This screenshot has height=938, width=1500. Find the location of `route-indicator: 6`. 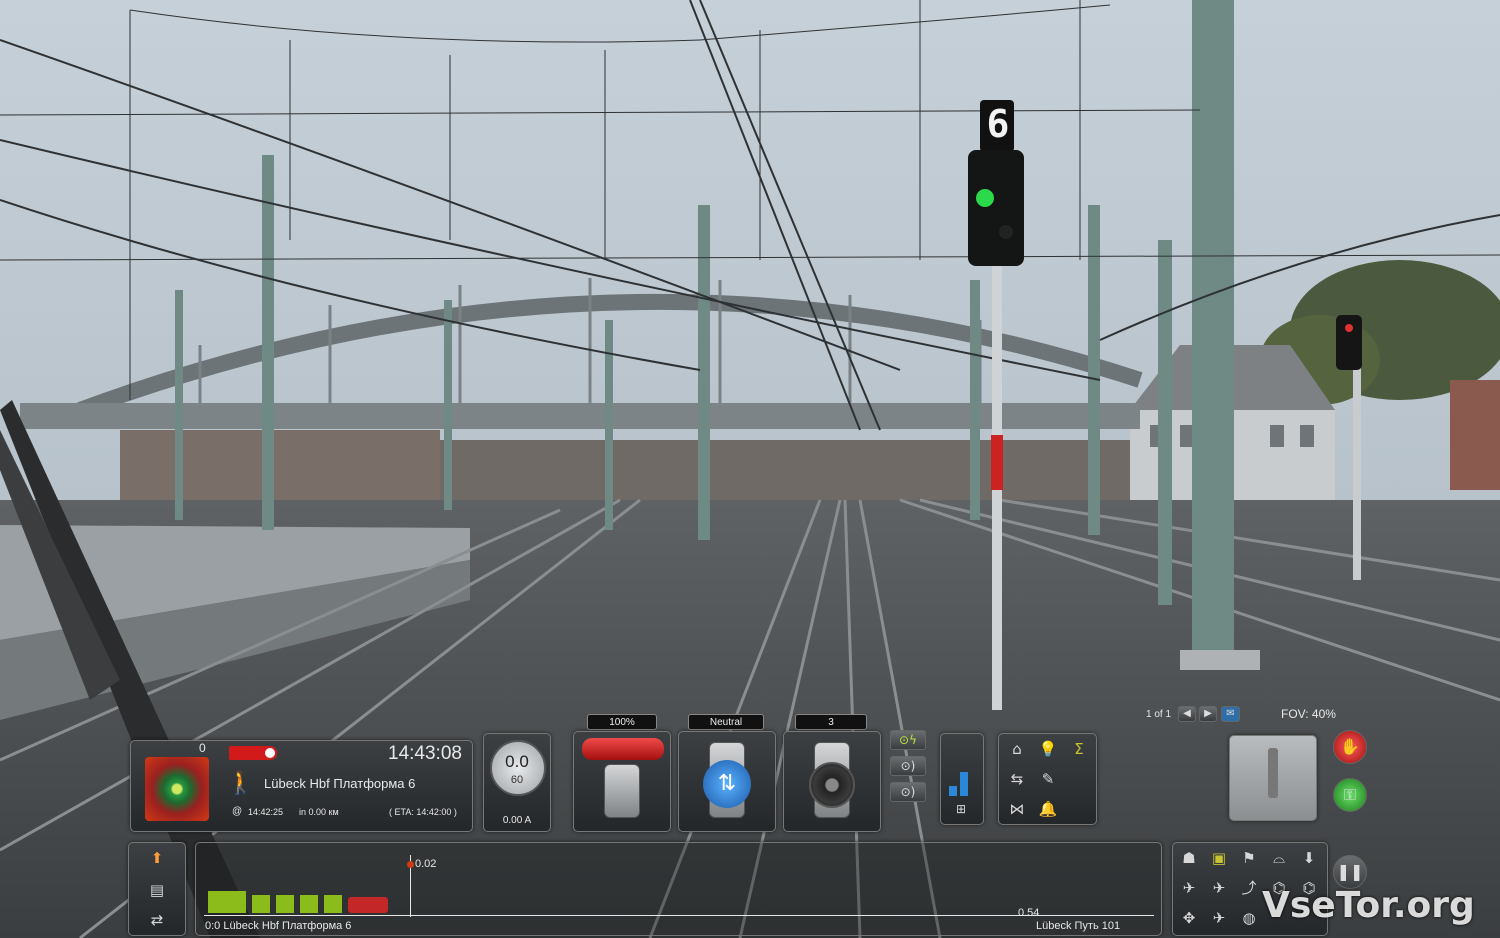

route-indicator: 6 is located at coordinates (998, 124).